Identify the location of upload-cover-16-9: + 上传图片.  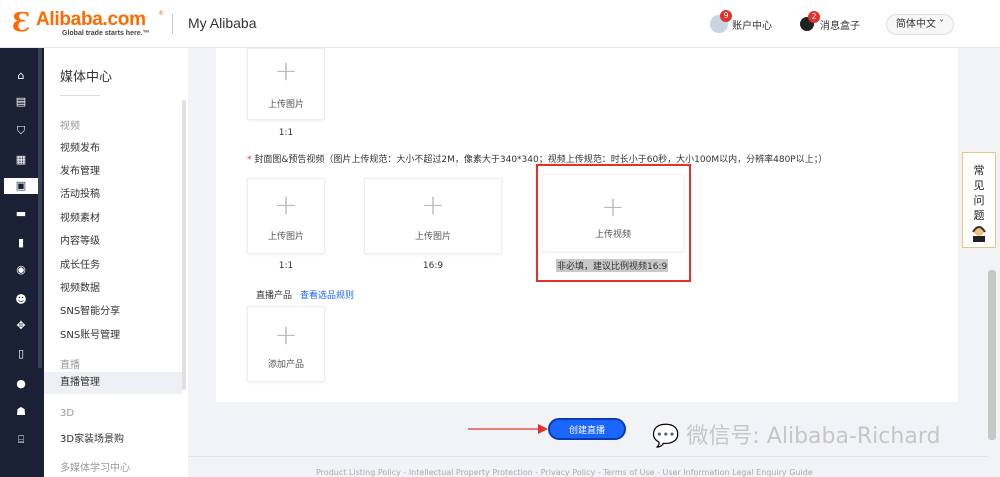
(433, 216).